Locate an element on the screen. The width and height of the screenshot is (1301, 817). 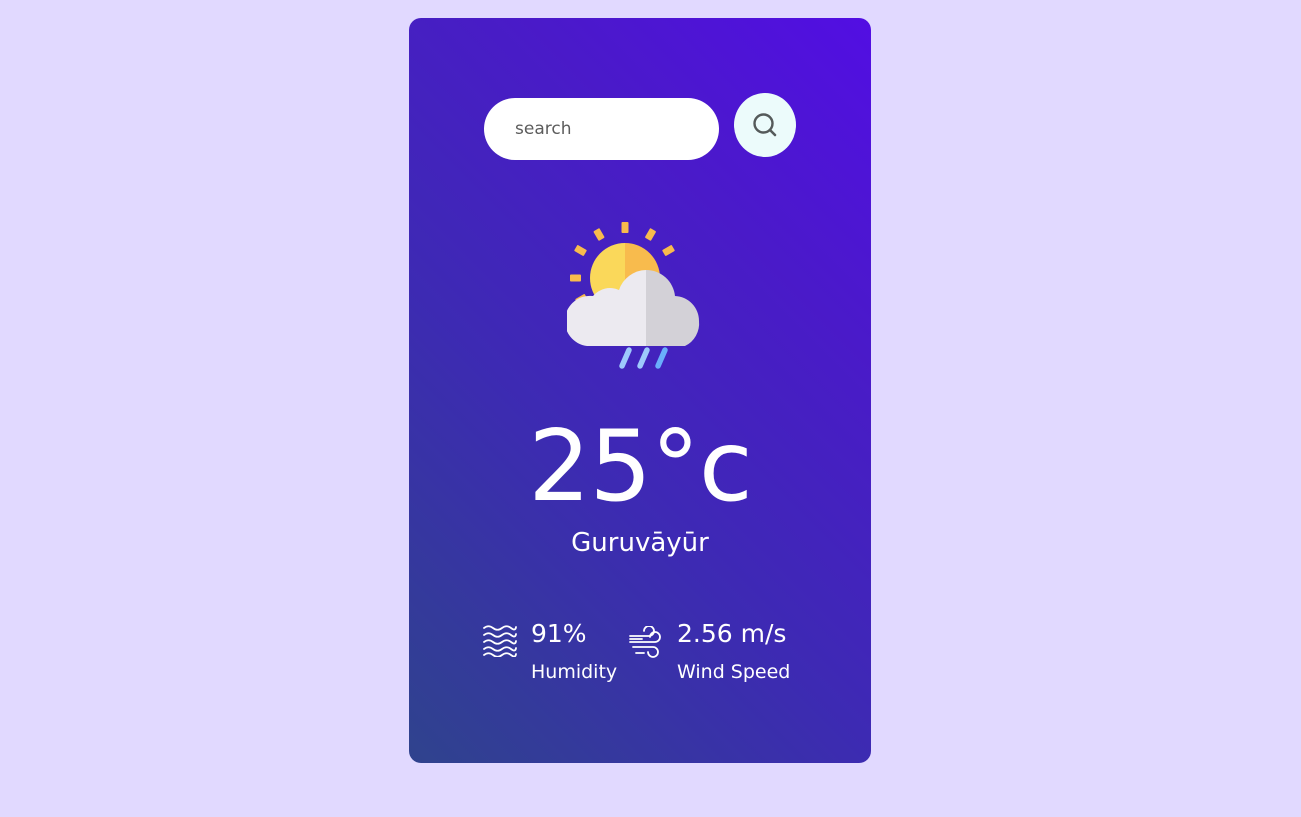
wind-speed-label: Wind Speed is located at coordinates (734, 672).